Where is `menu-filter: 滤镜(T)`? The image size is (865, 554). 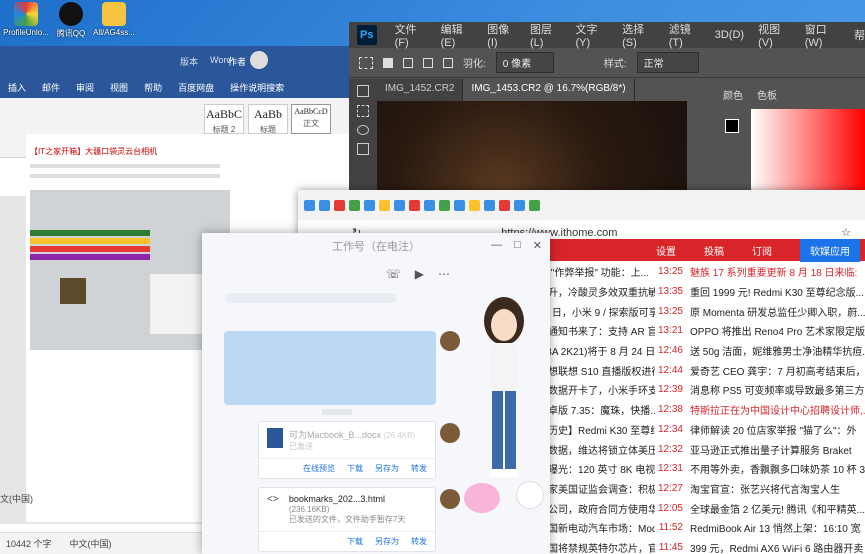
menu-filter: 滤镜(T) is located at coordinates (685, 35).